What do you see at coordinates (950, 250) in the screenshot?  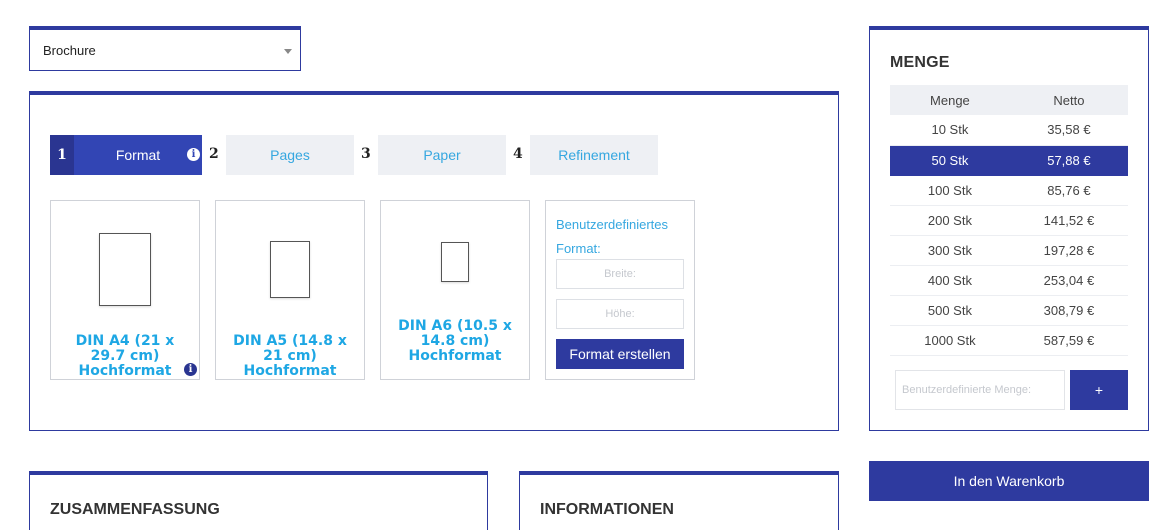 I see `row-quantity: 300 Stk` at bounding box center [950, 250].